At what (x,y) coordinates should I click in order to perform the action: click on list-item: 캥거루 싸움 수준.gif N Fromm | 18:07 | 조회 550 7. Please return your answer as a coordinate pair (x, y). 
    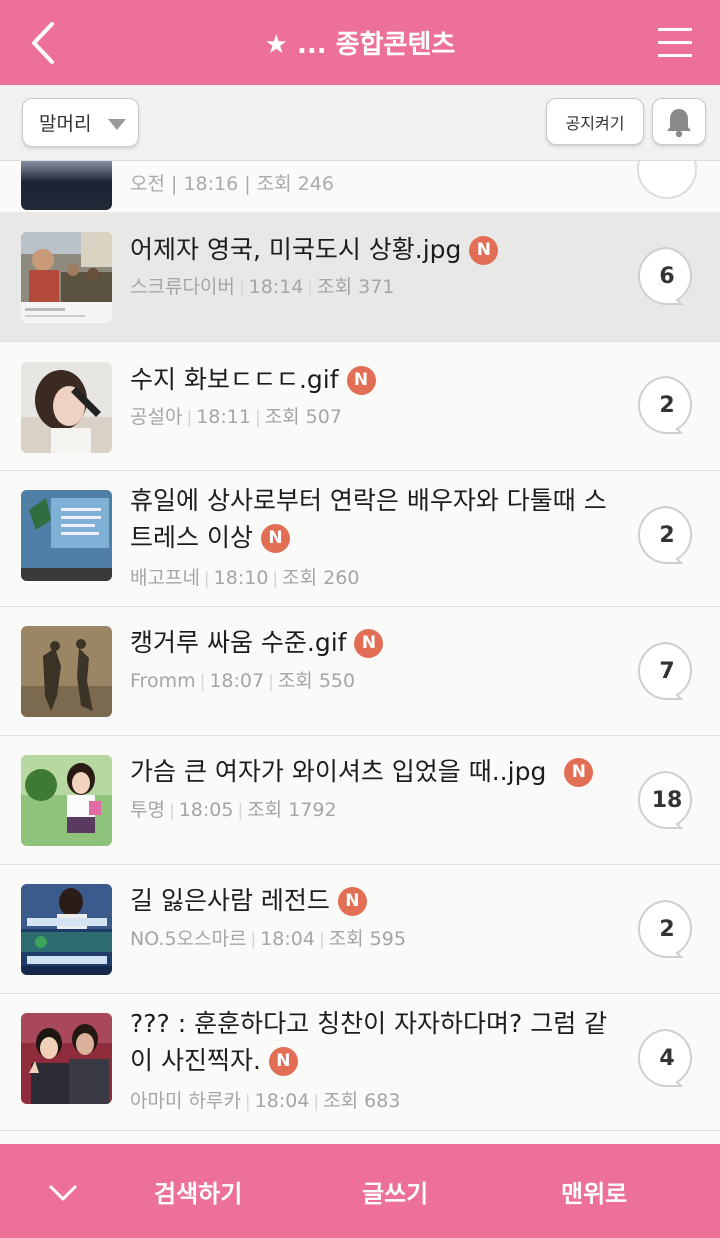
    Looking at the image, I should click on (360, 671).